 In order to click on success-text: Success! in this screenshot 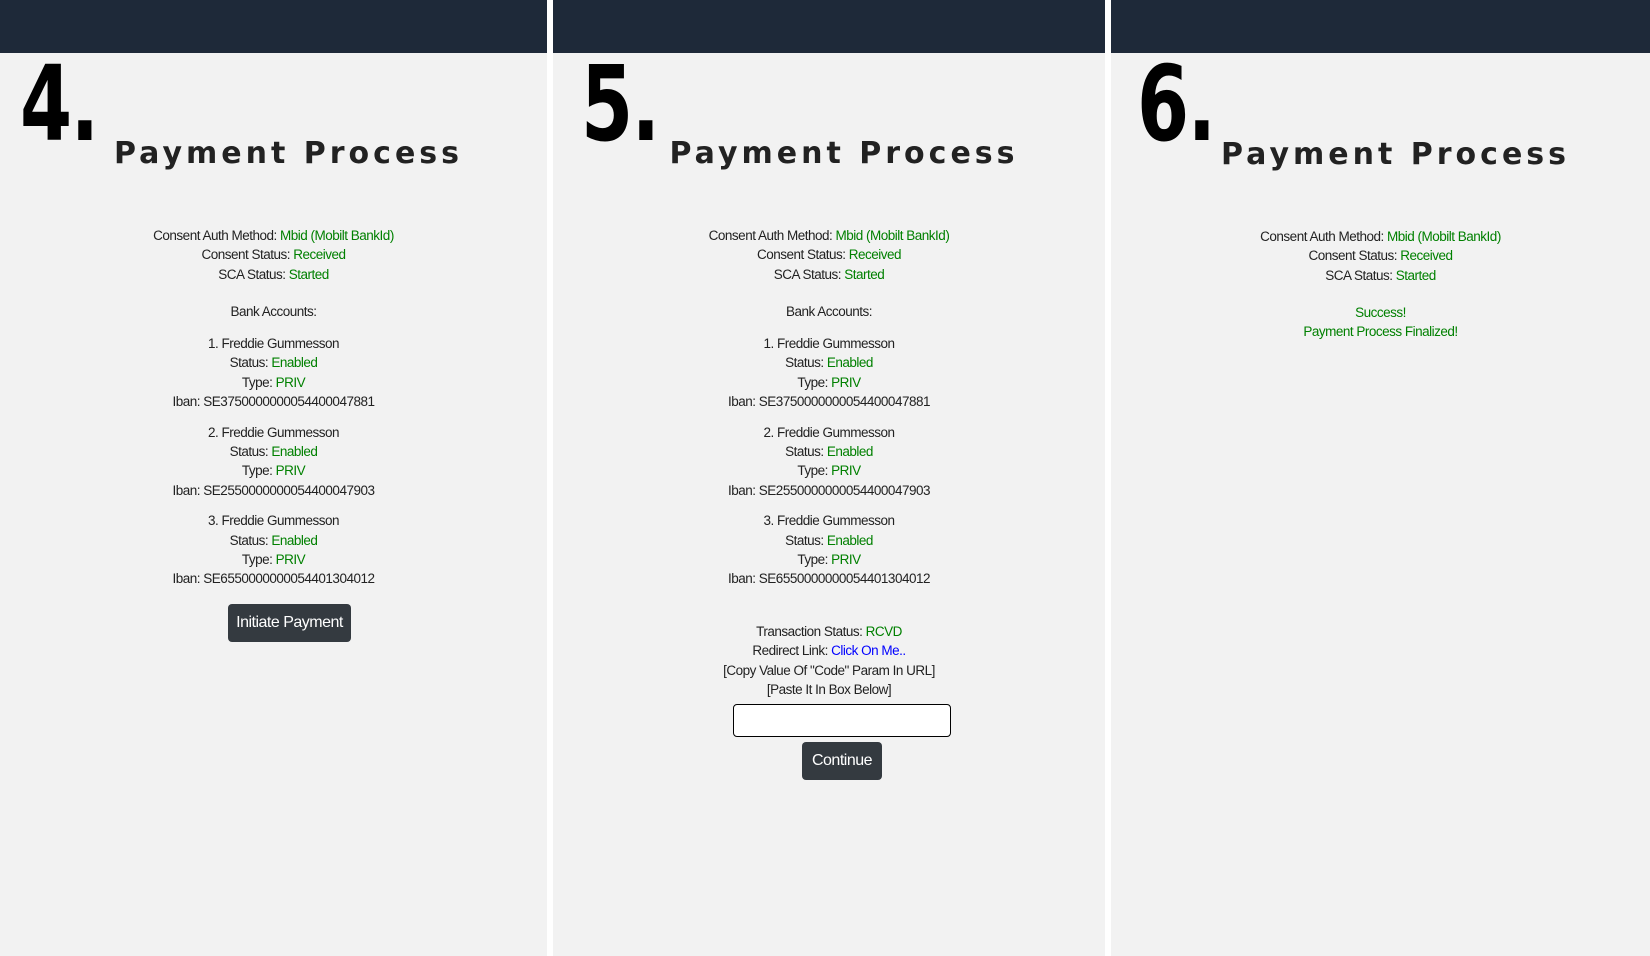, I will do `click(1380, 312)`.